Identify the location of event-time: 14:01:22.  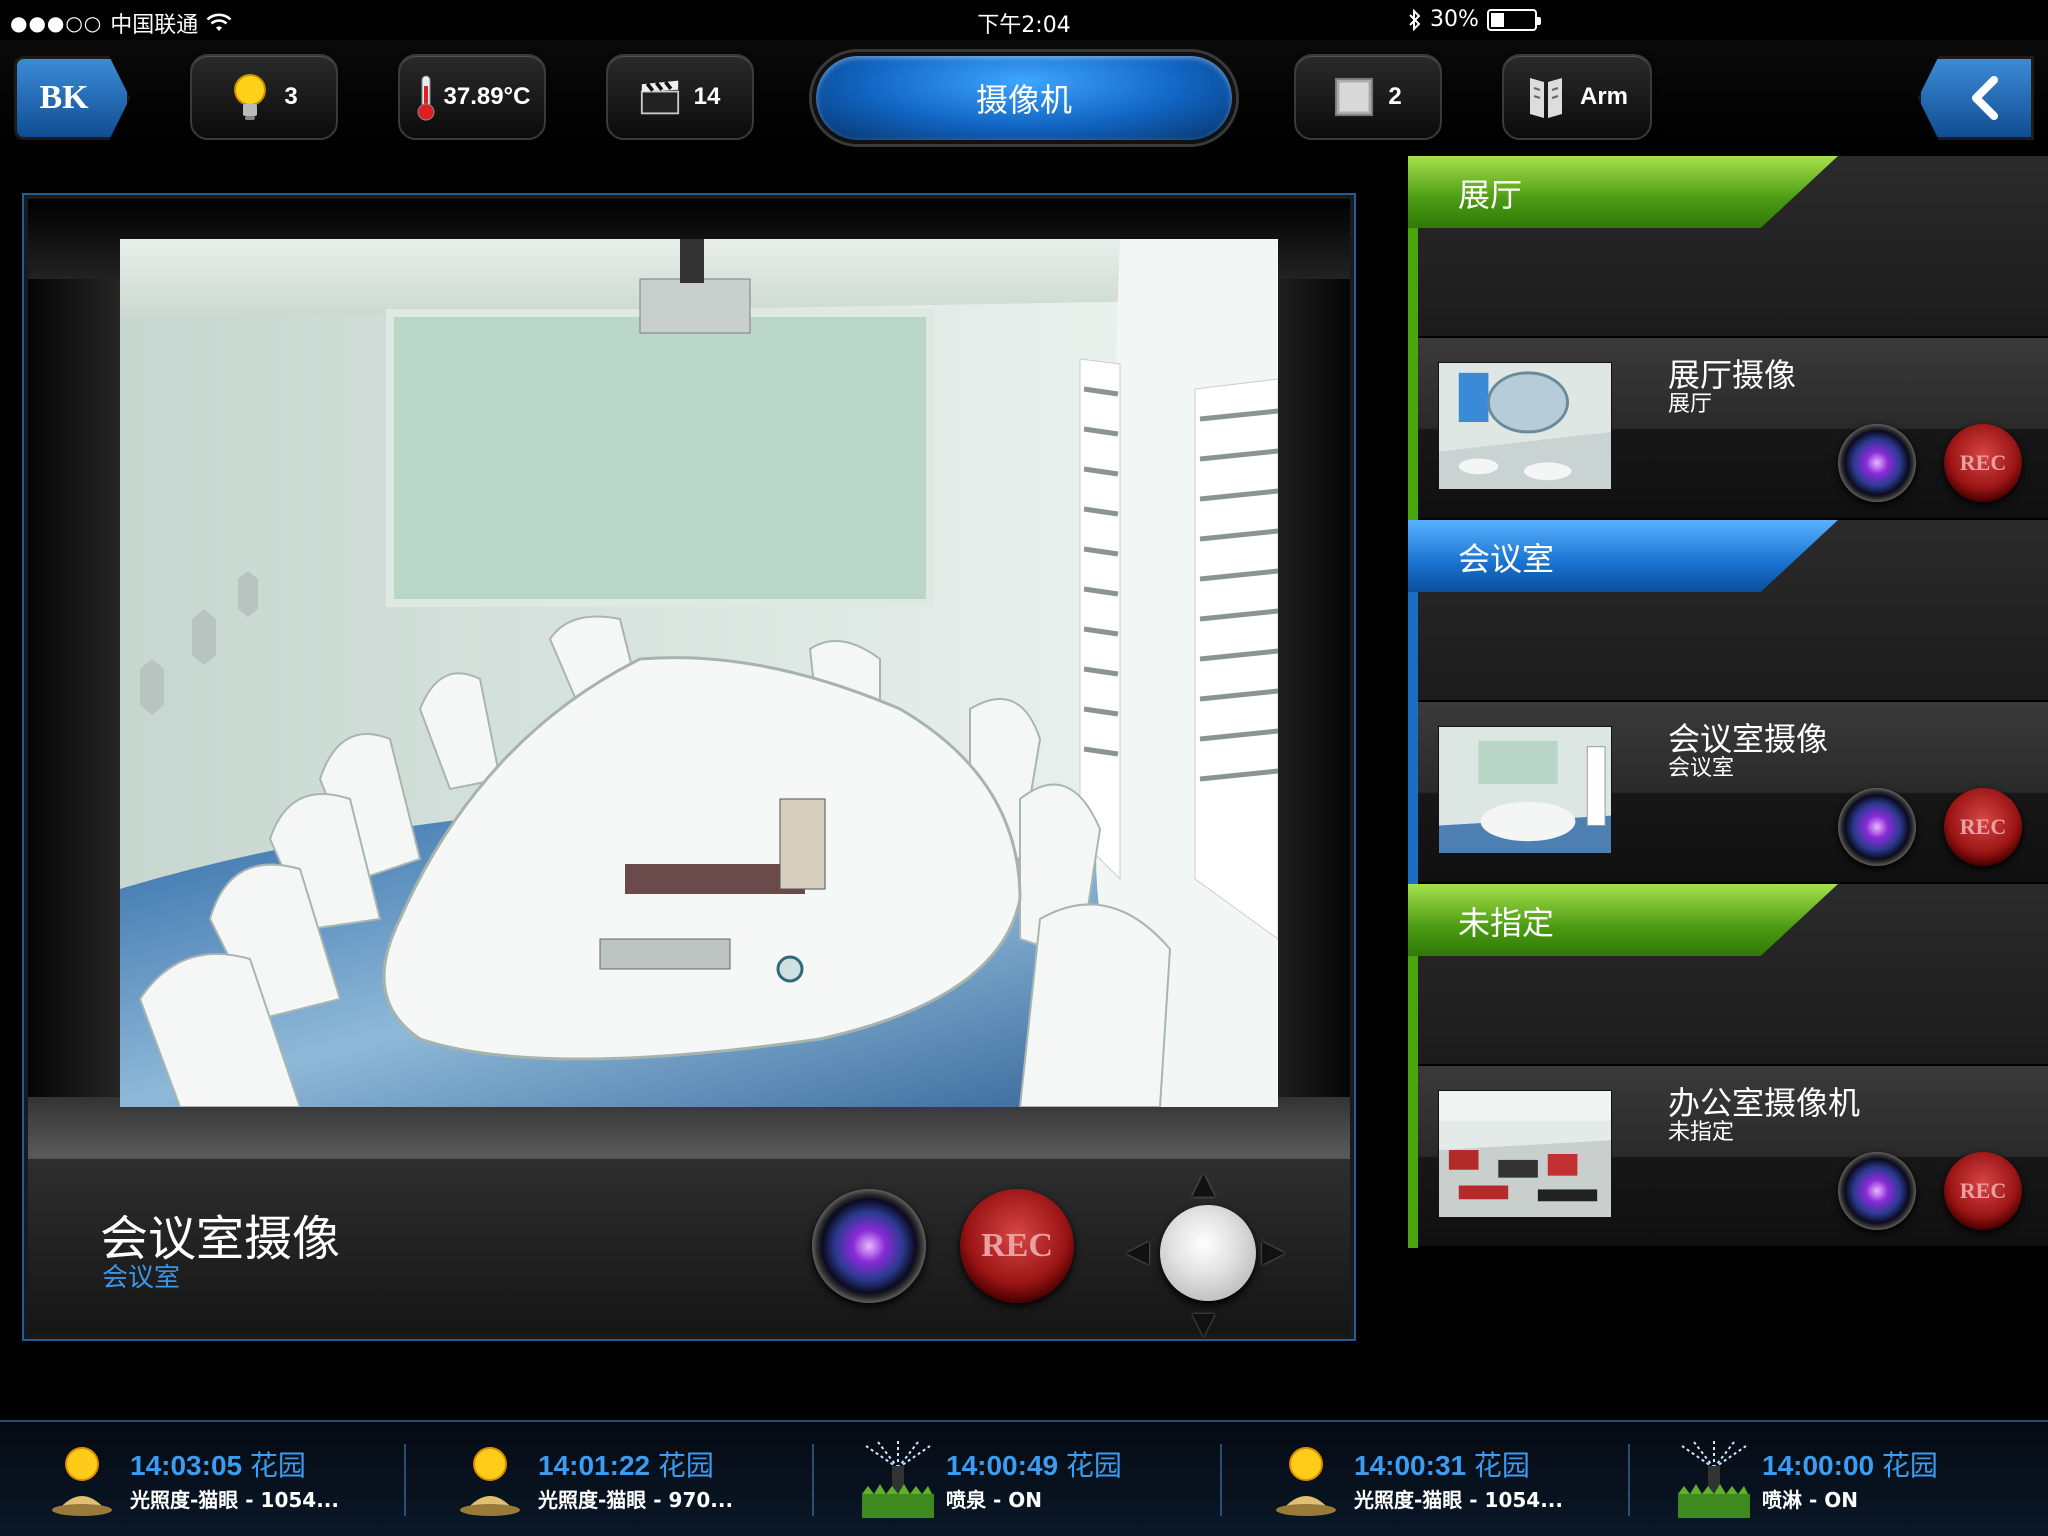
(594, 1465).